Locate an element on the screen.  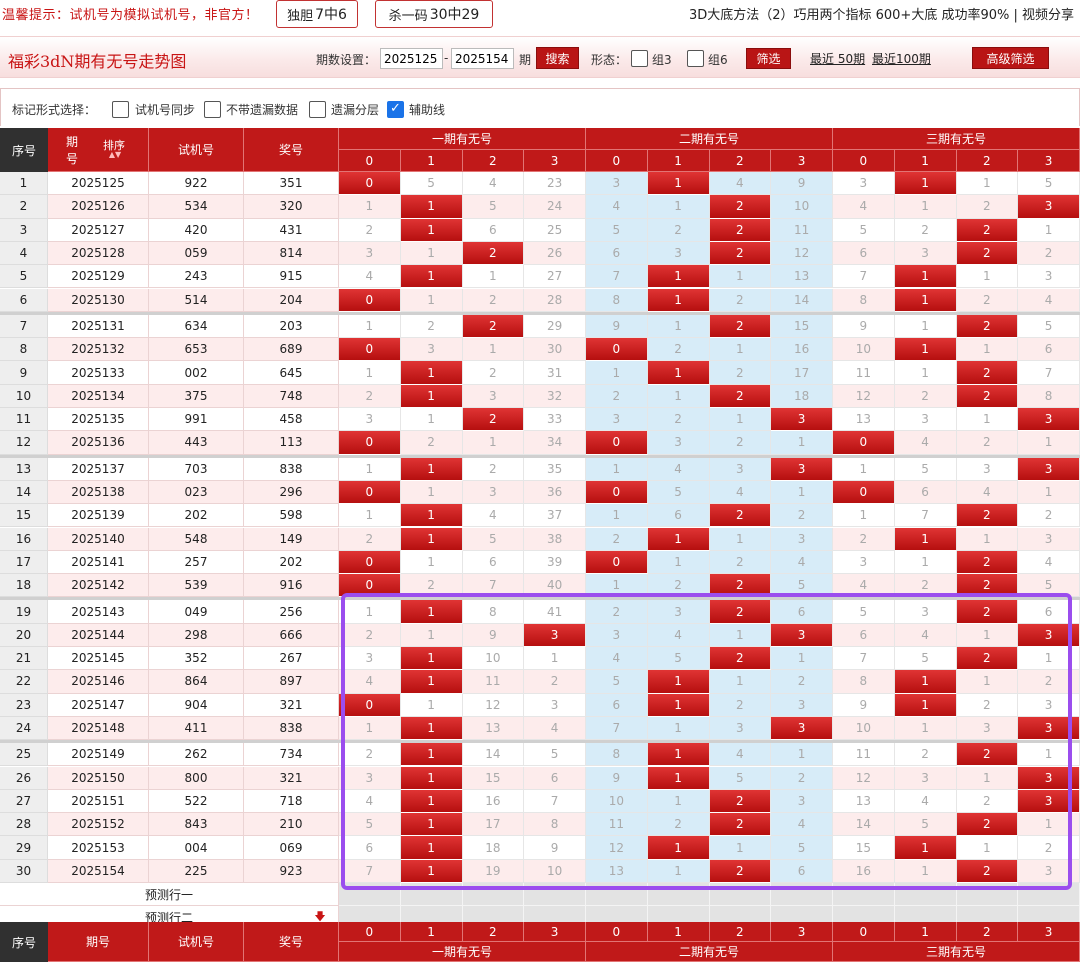
row-seq: 19 is located at coordinates (24, 612).